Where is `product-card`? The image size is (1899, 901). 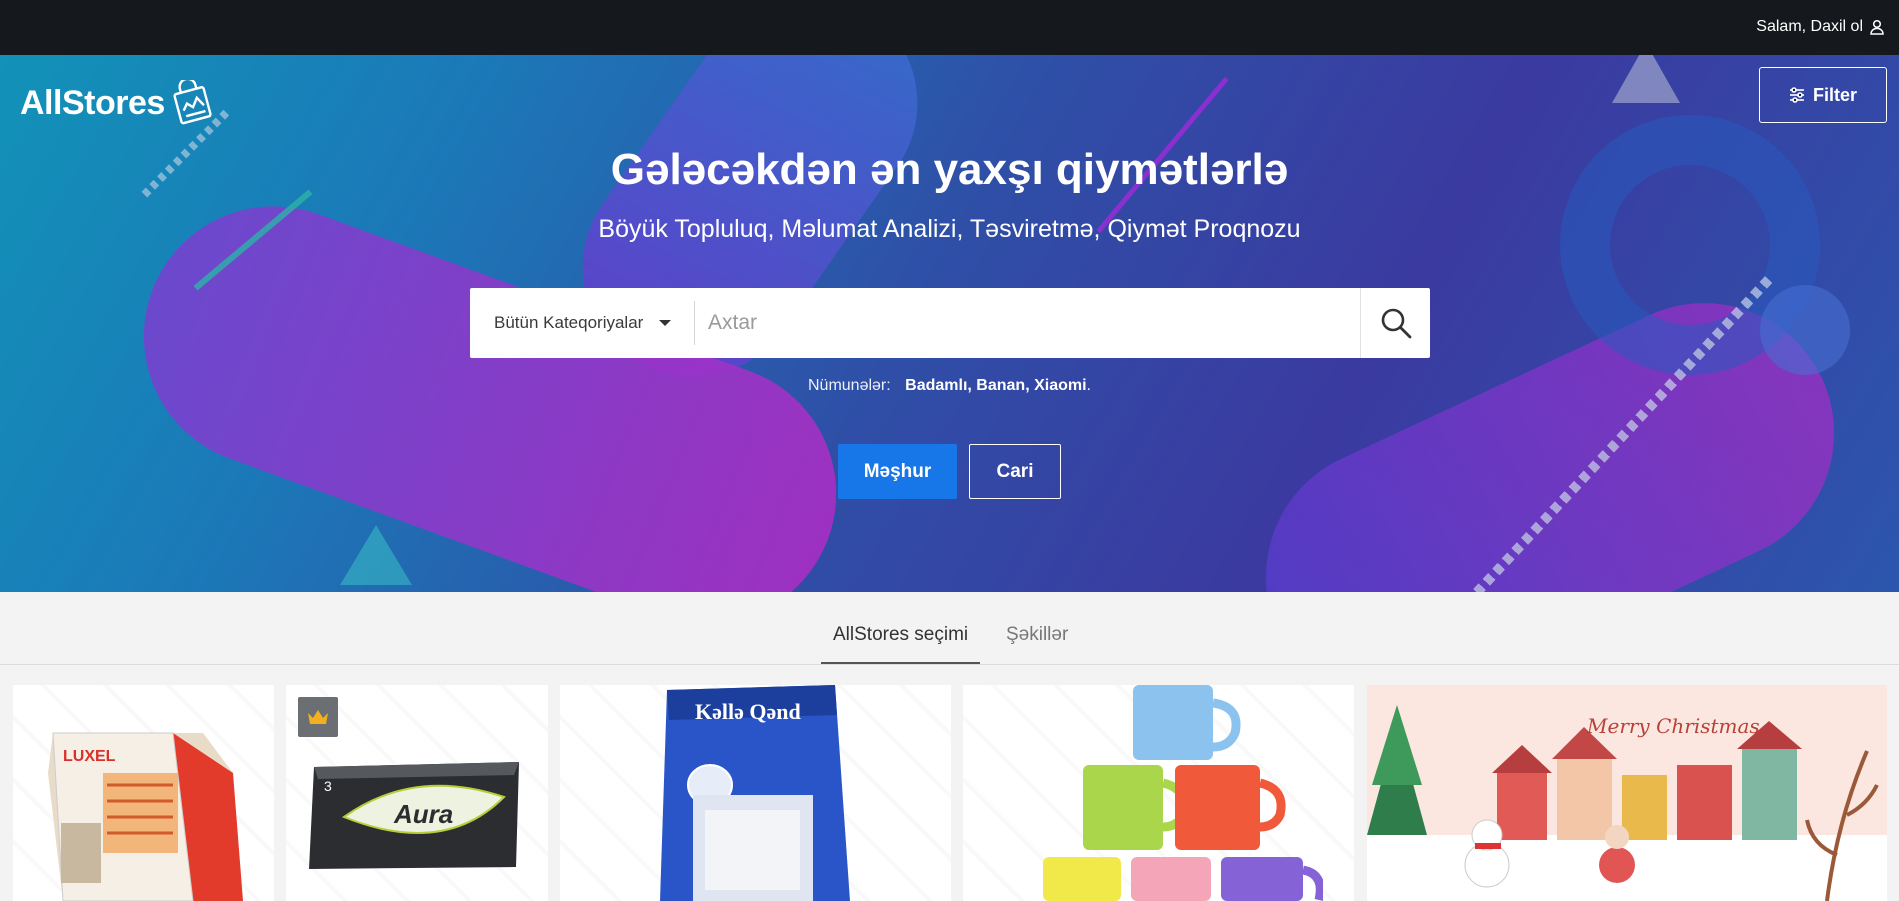 product-card is located at coordinates (1158, 793).